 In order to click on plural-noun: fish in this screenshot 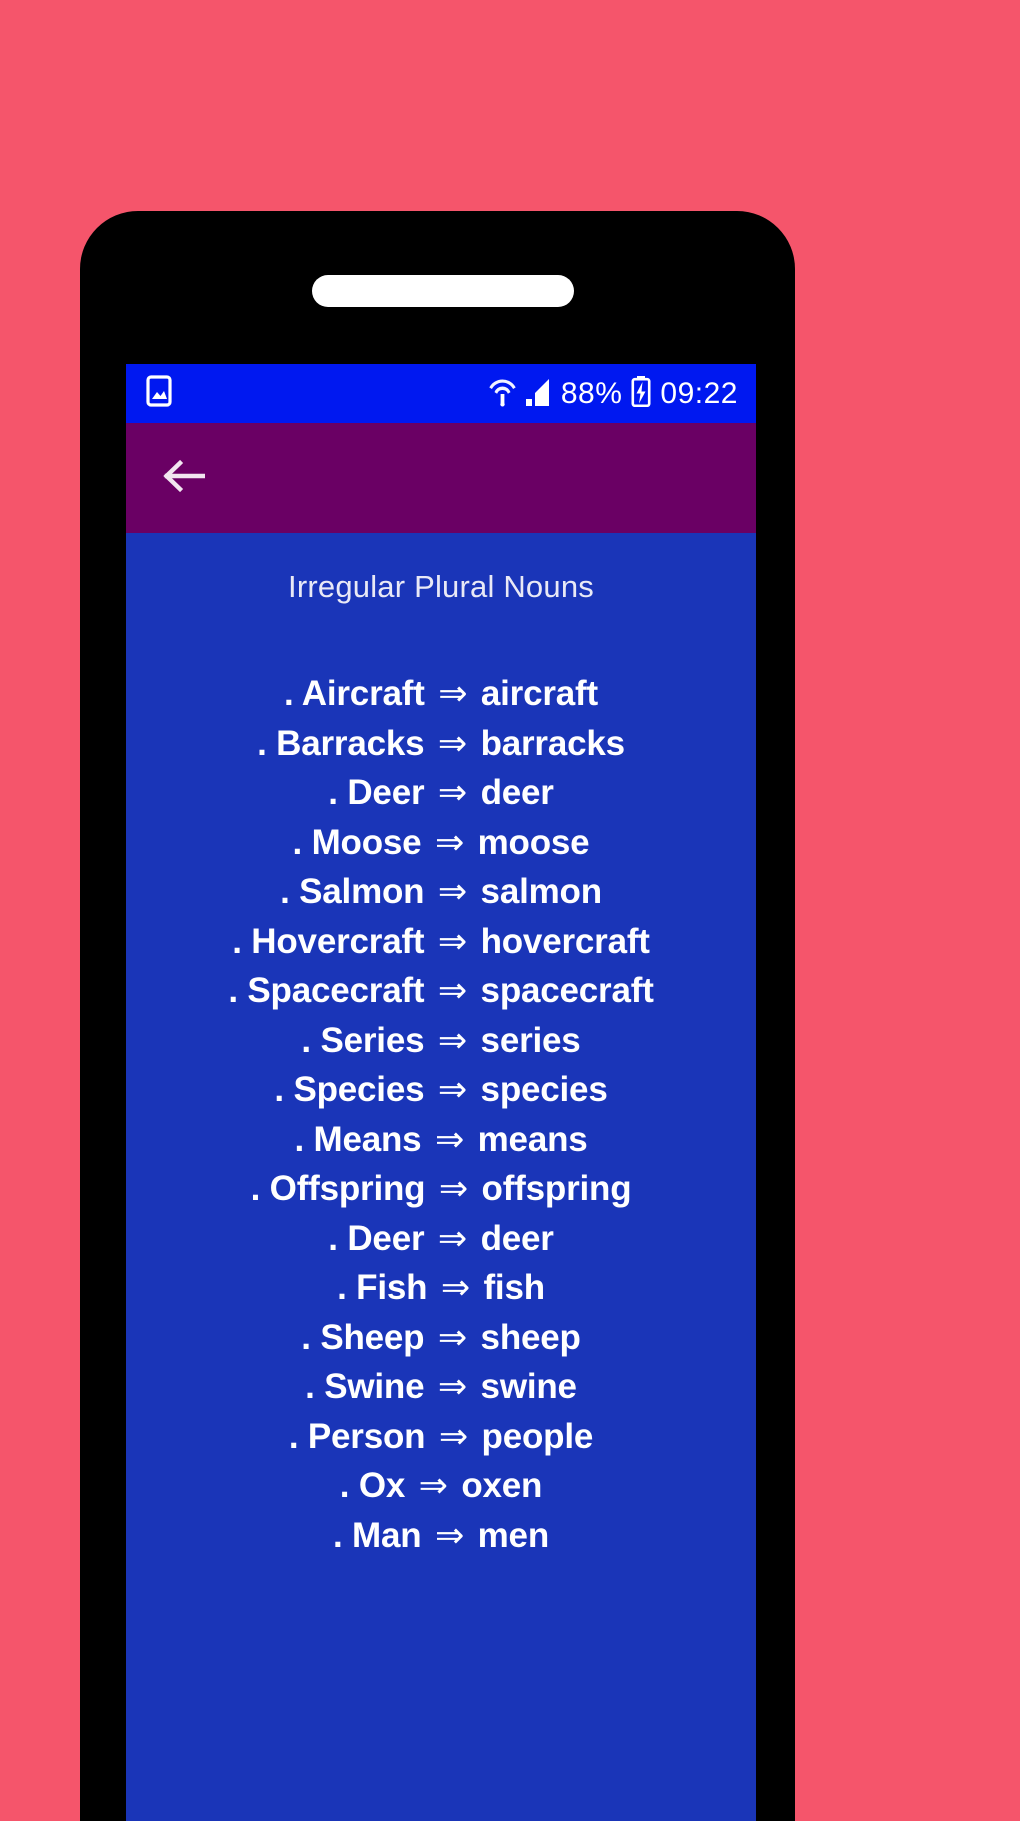, I will do `click(509, 1287)`.